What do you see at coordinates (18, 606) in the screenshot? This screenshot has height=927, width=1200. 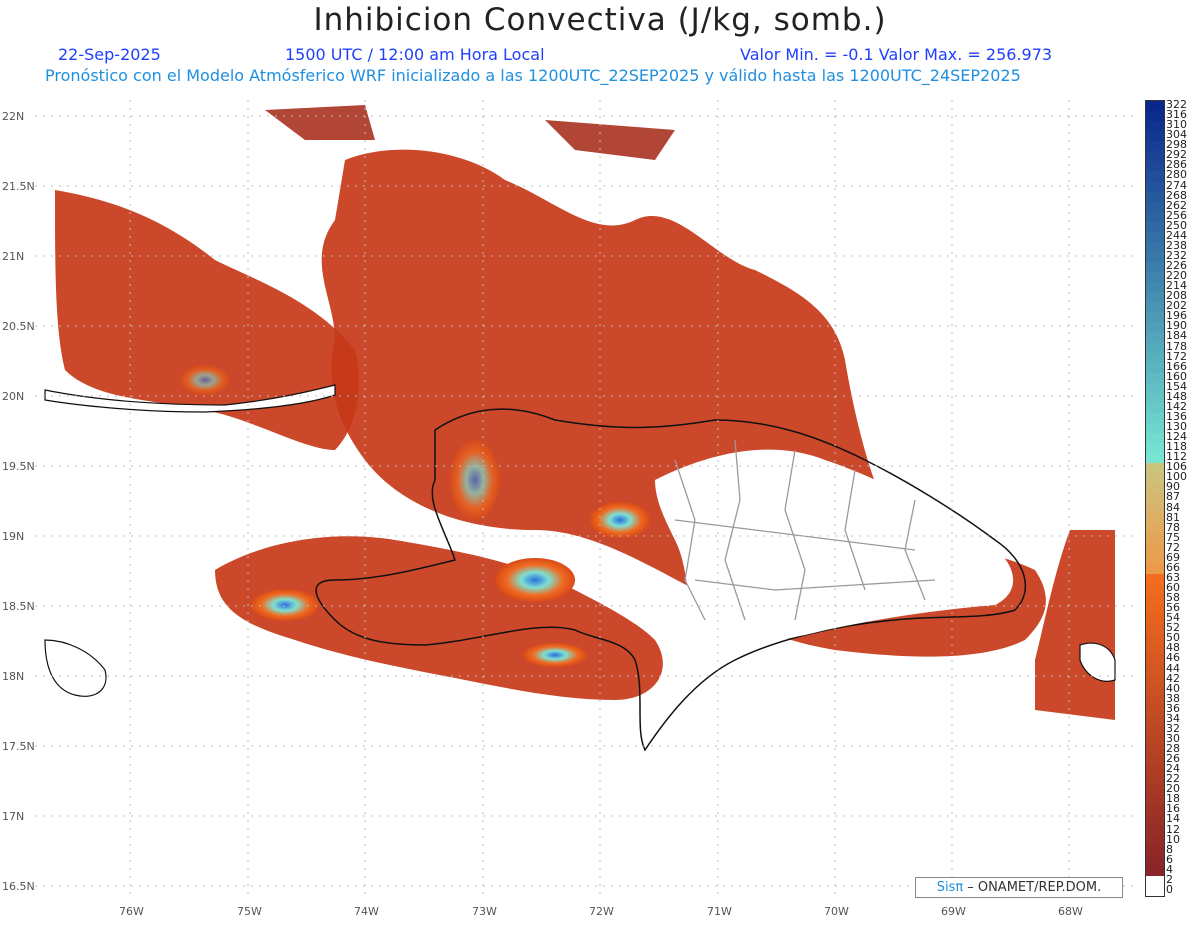 I see `lat-label: 18.5N` at bounding box center [18, 606].